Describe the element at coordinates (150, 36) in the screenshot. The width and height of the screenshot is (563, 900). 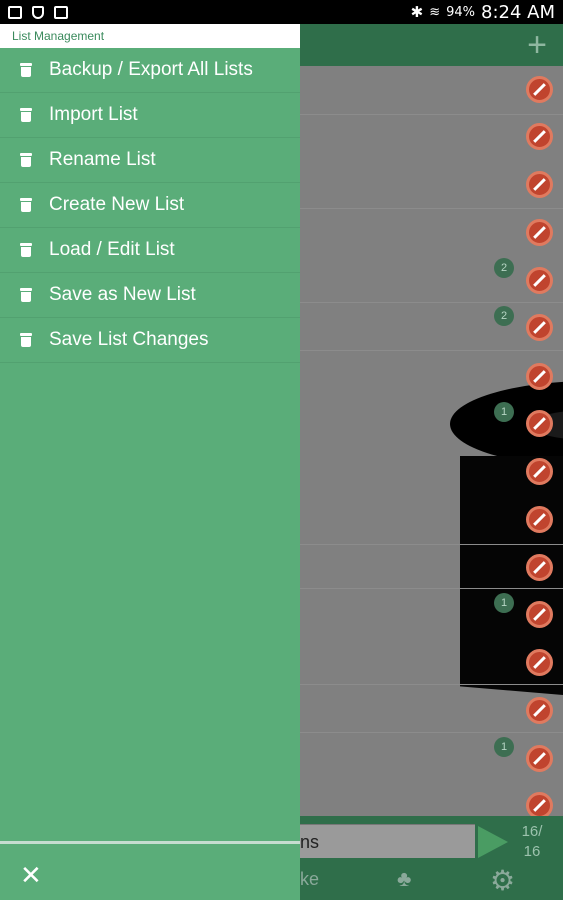
I see `drawer-title: List Management` at that location.